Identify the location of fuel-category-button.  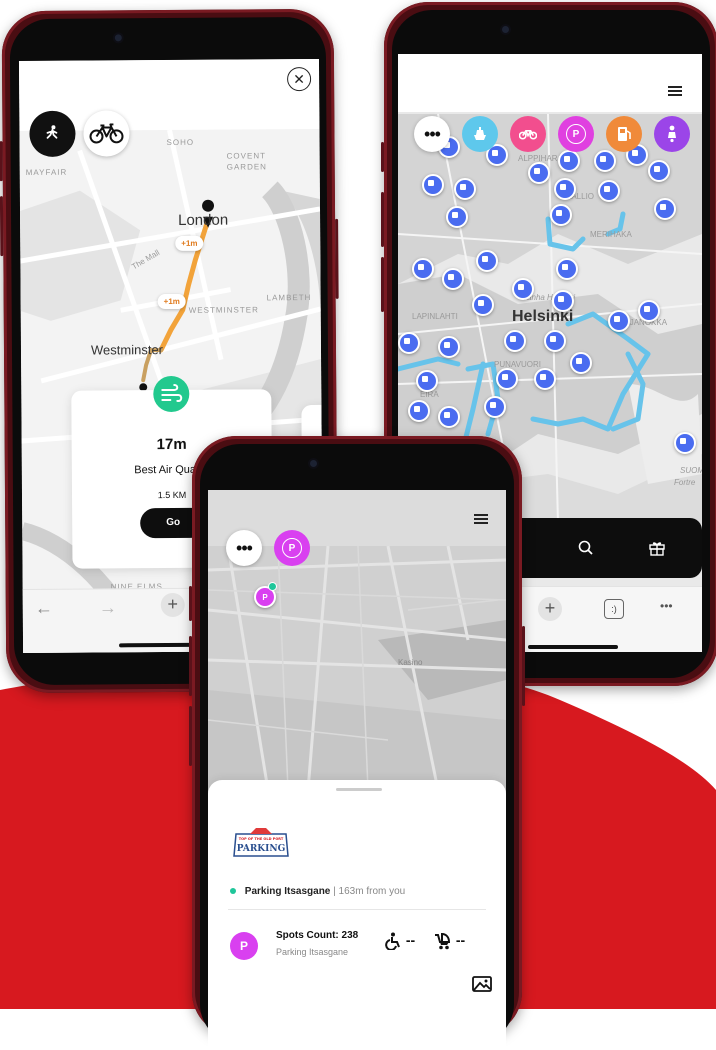
(624, 134).